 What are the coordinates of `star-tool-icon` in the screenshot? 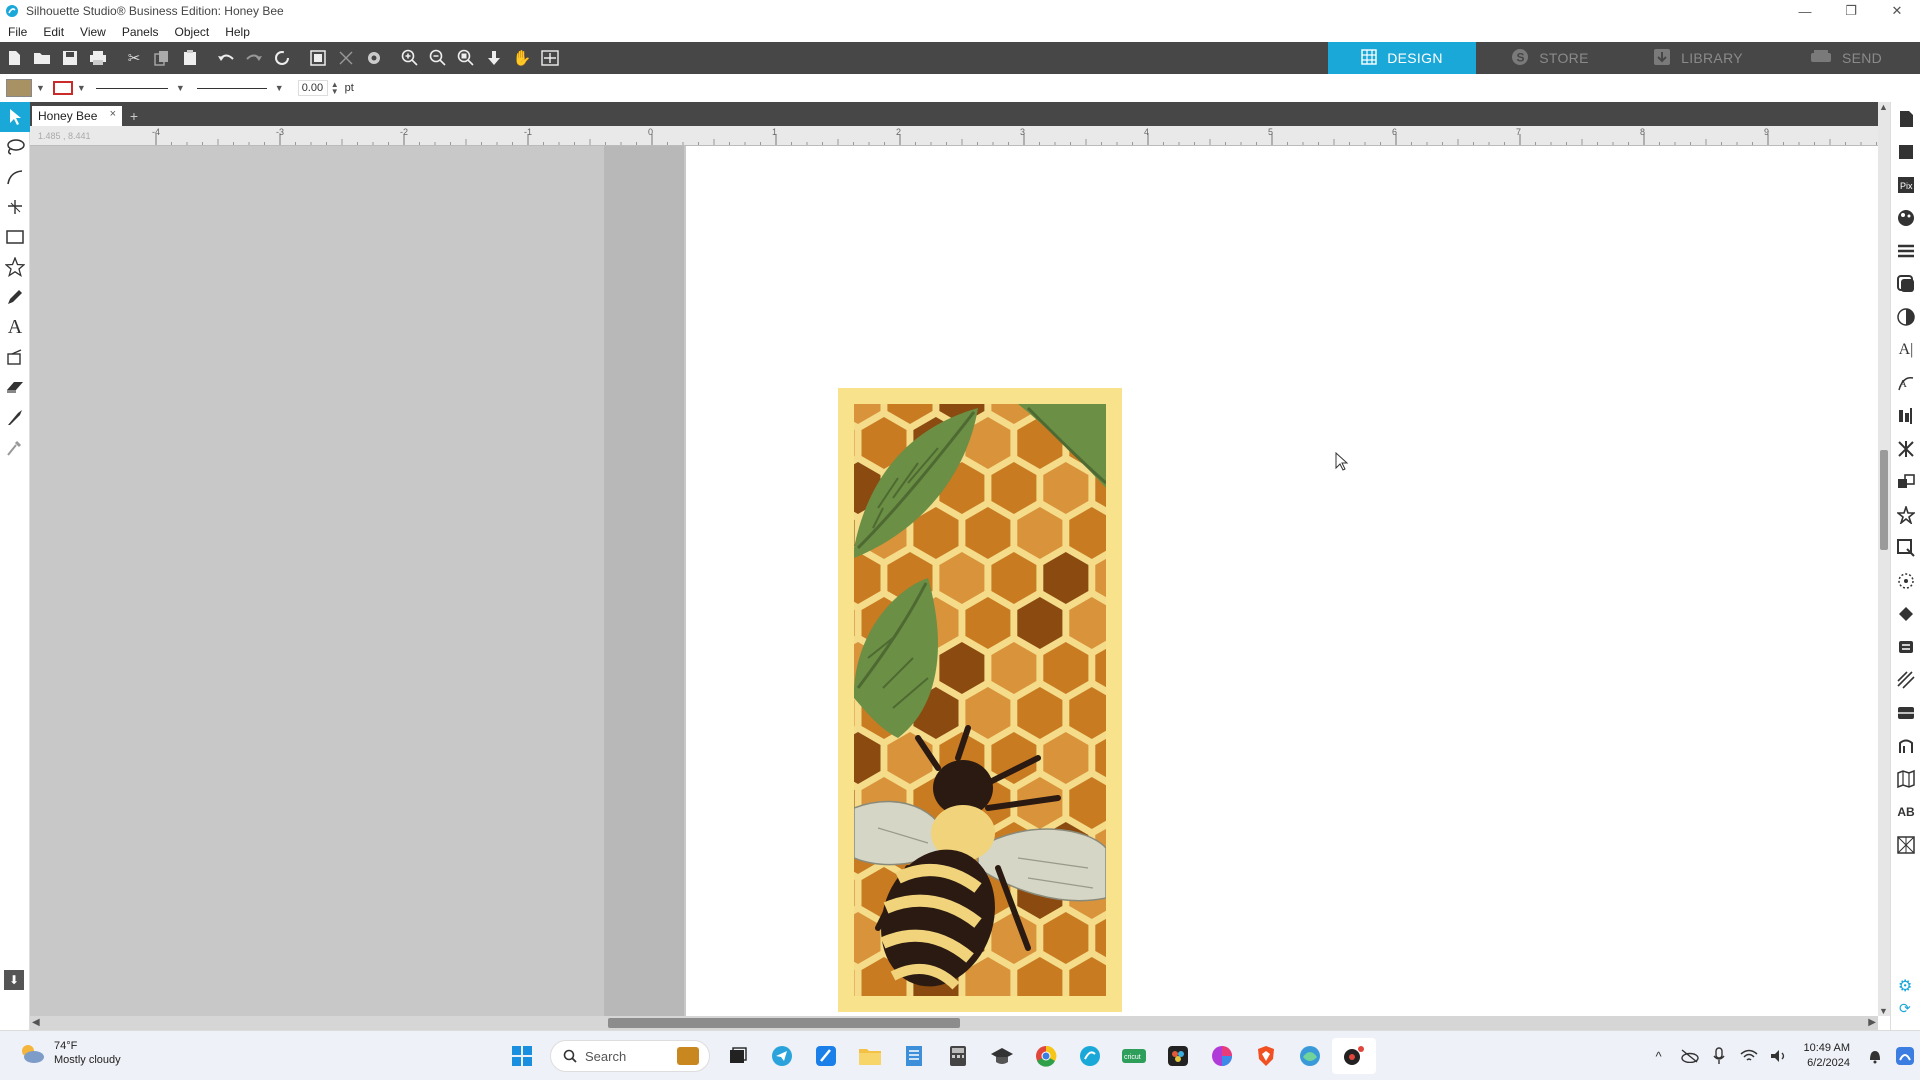 It's located at (15, 267).